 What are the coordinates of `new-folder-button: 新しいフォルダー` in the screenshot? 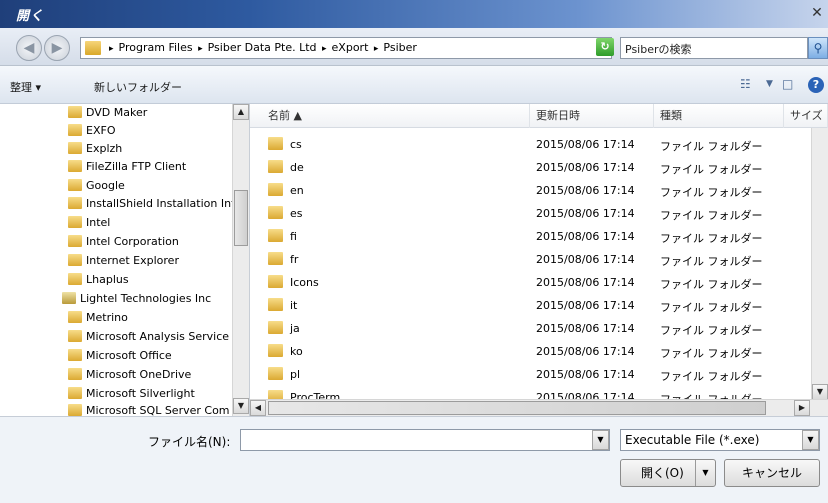 It's located at (138, 87).